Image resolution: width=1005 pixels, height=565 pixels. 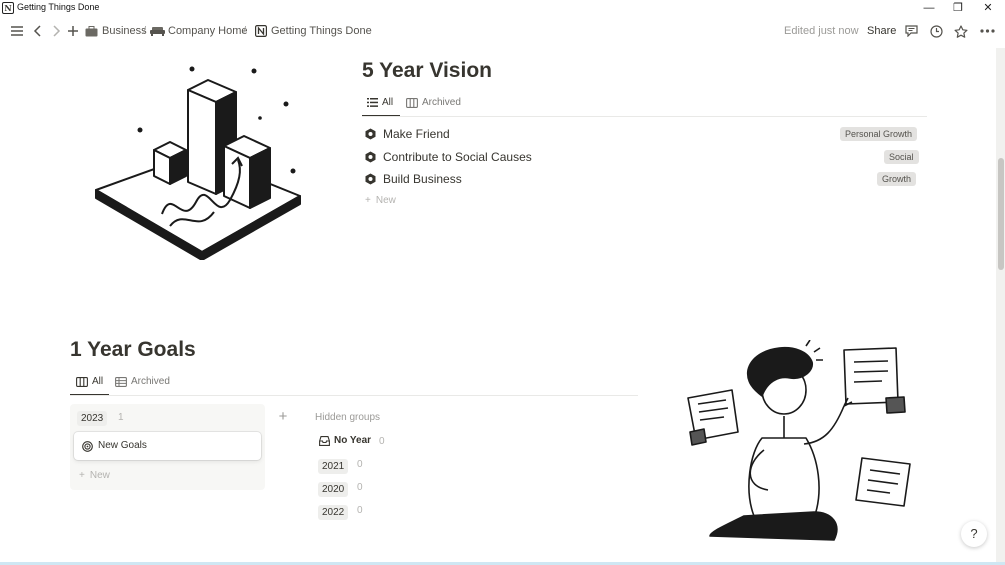 What do you see at coordinates (427, 70) in the screenshot?
I see `vision-title: 5 Year Vision` at bounding box center [427, 70].